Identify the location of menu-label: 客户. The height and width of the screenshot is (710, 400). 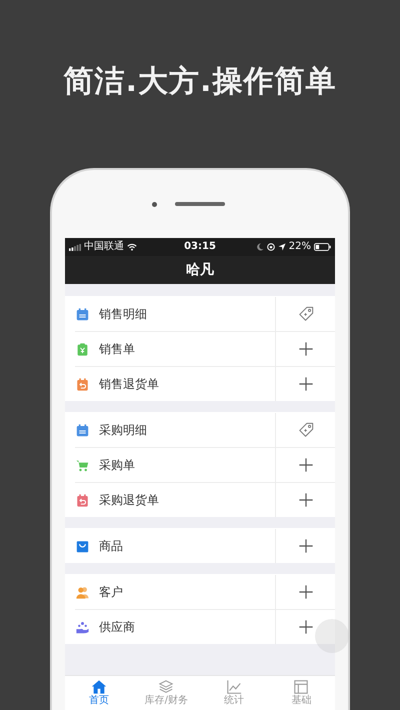
(111, 592).